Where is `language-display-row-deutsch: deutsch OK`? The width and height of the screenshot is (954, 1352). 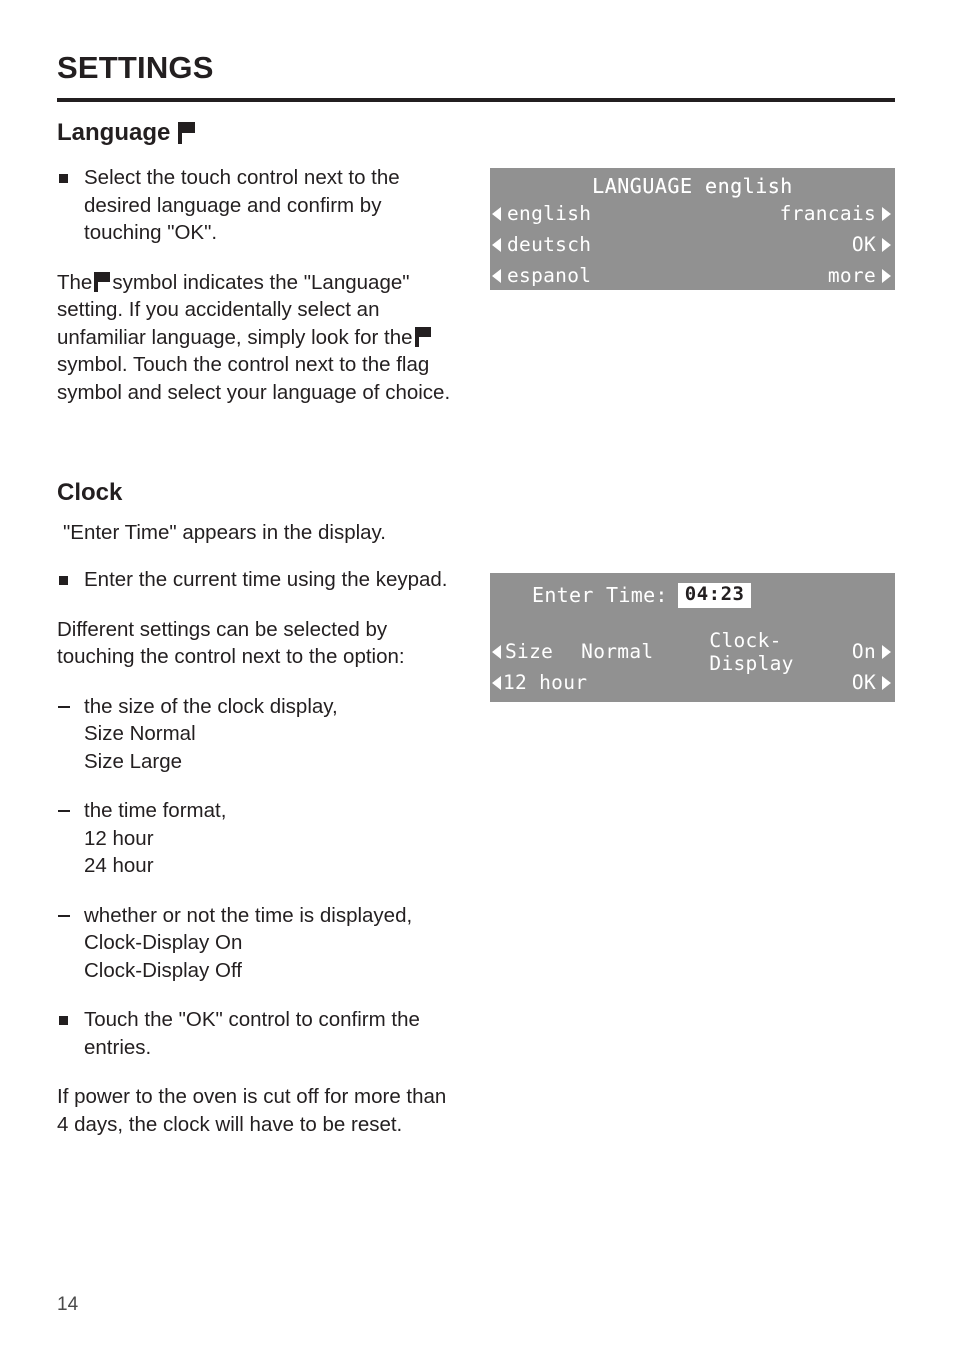
language-display-row-deutsch: deutsch OK is located at coordinates (692, 244).